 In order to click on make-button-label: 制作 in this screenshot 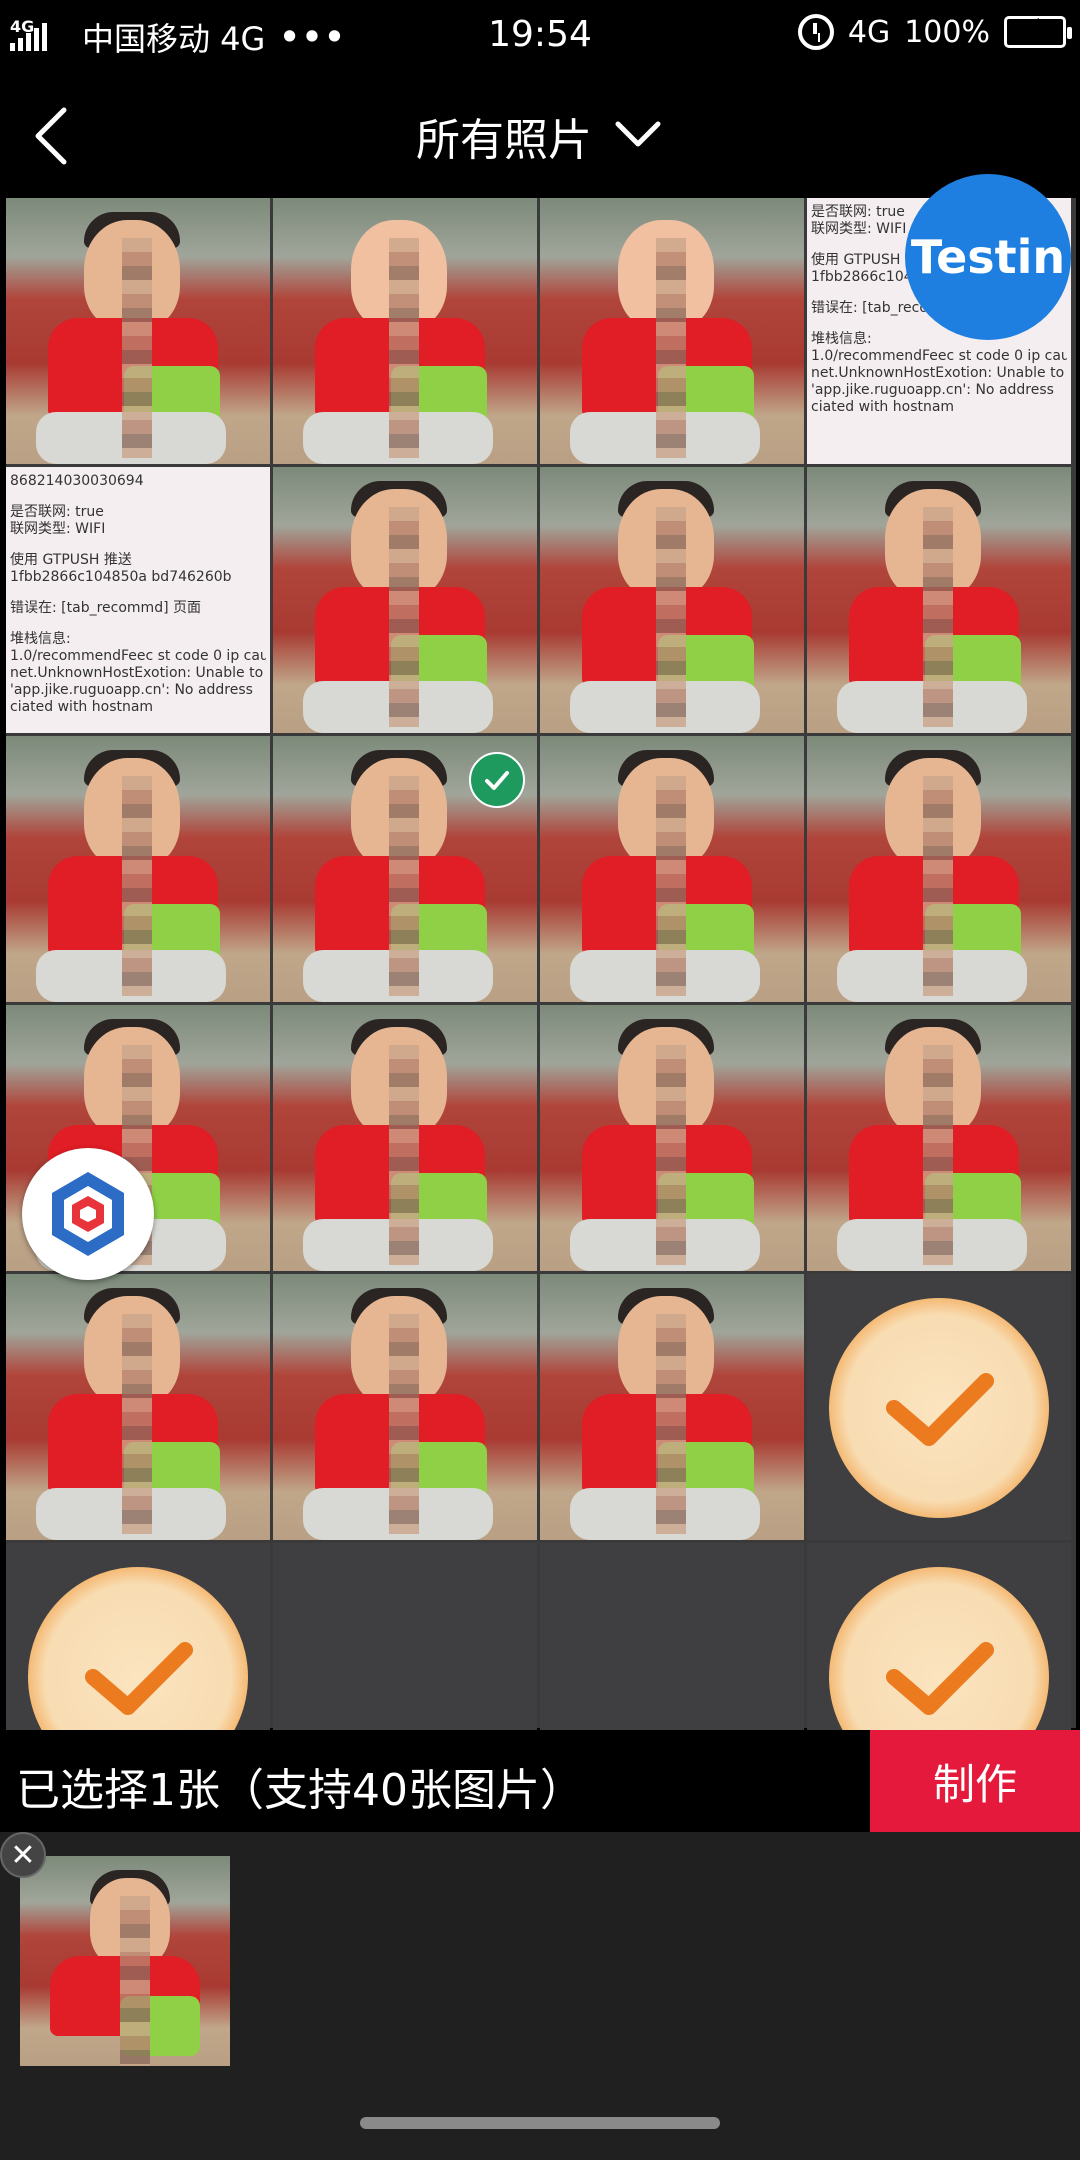, I will do `click(974, 1784)`.